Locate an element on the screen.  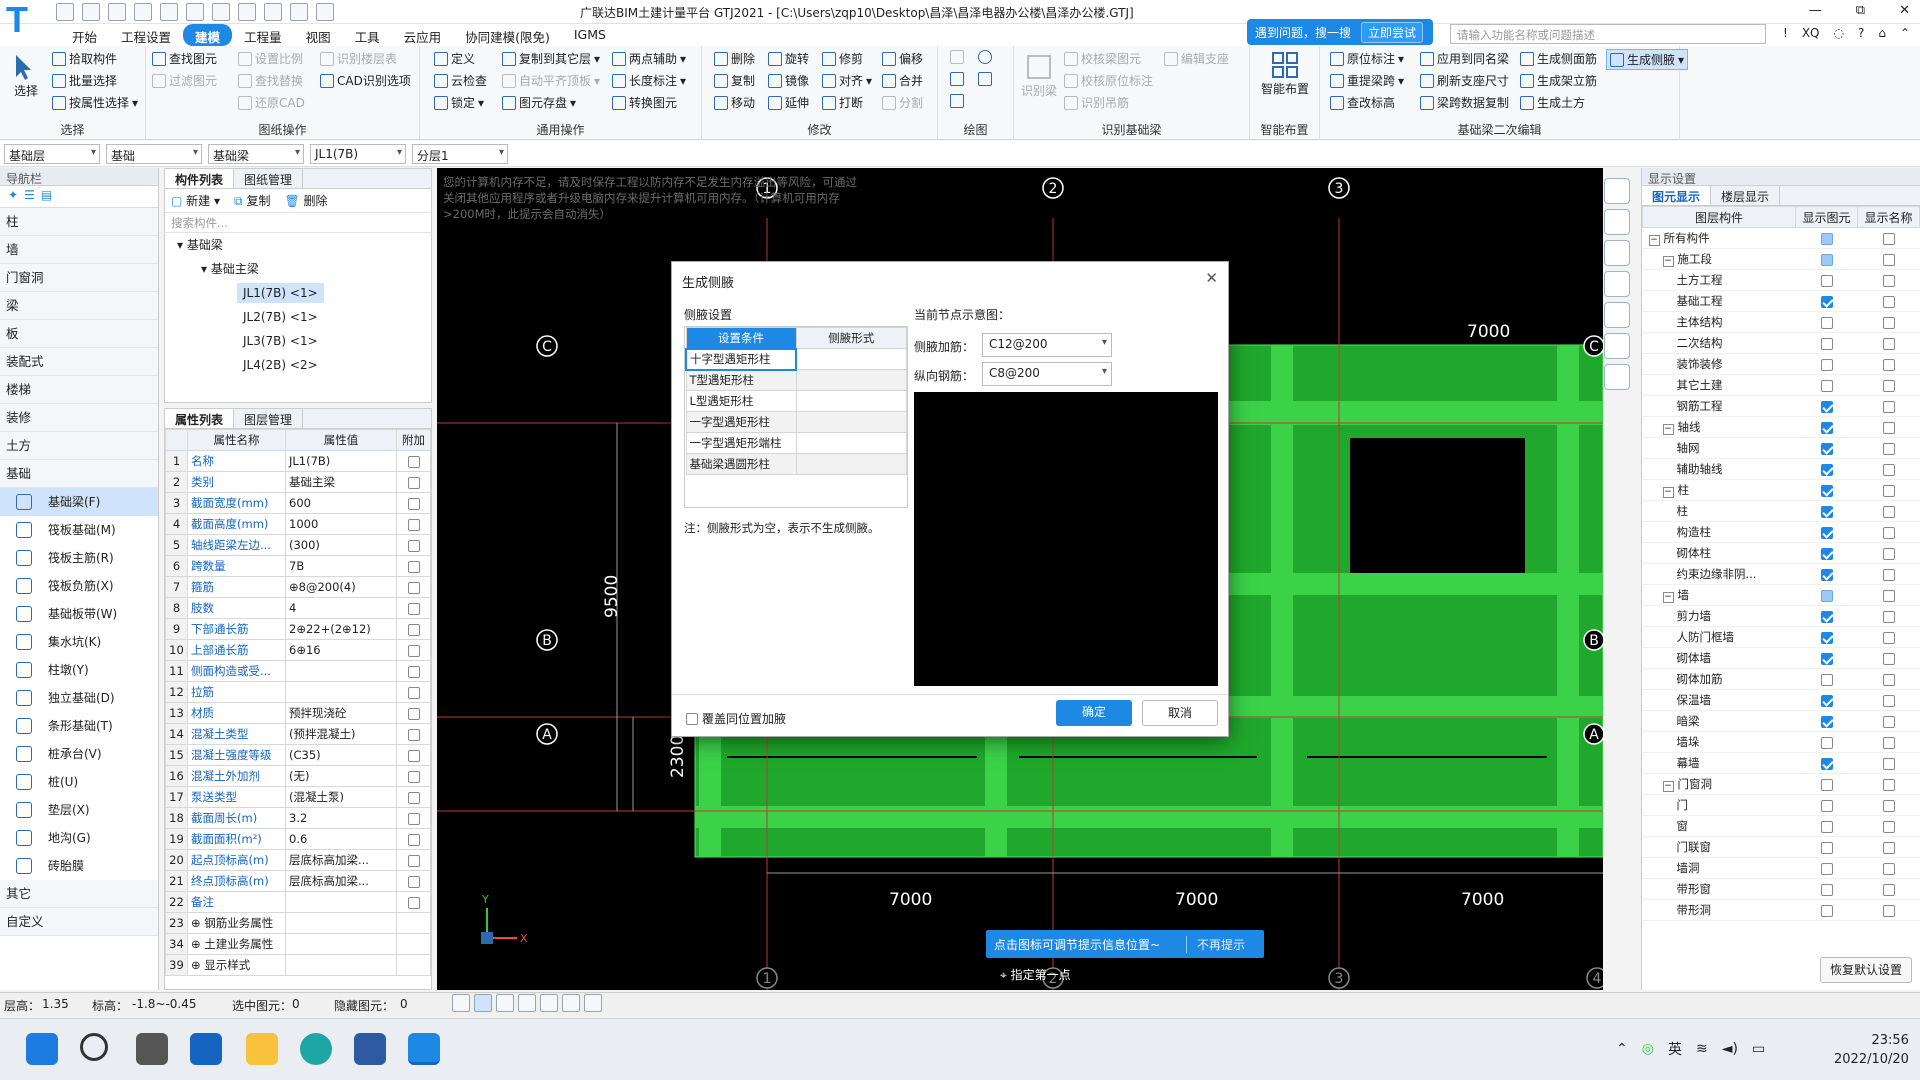
mirror-button: 镜像 is located at coordinates (788, 80).